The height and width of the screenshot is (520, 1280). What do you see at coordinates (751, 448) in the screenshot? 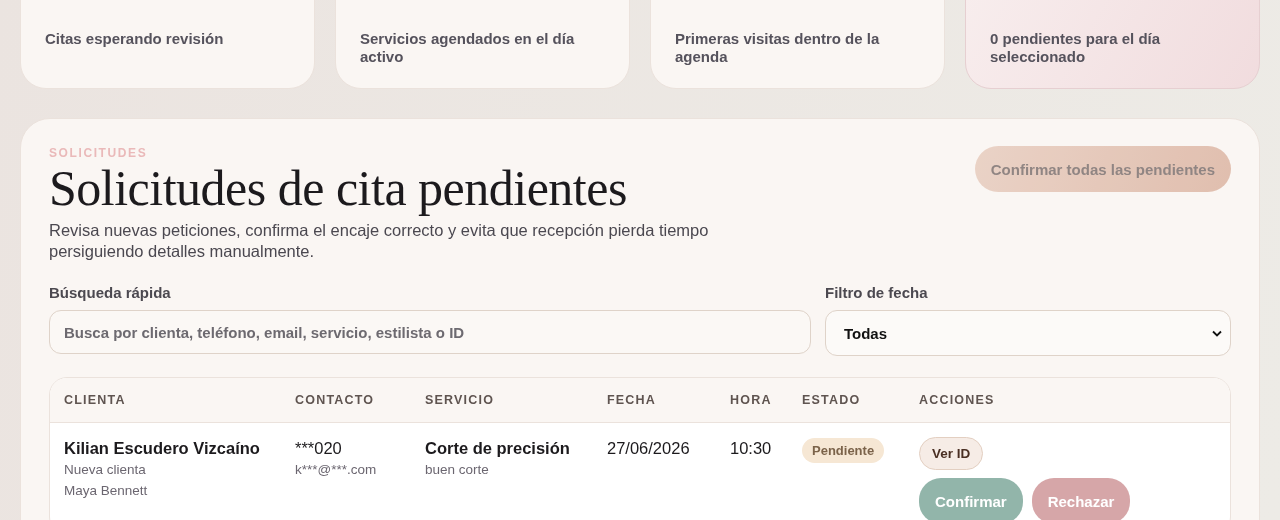
I see `time-cell-text: 10:30` at bounding box center [751, 448].